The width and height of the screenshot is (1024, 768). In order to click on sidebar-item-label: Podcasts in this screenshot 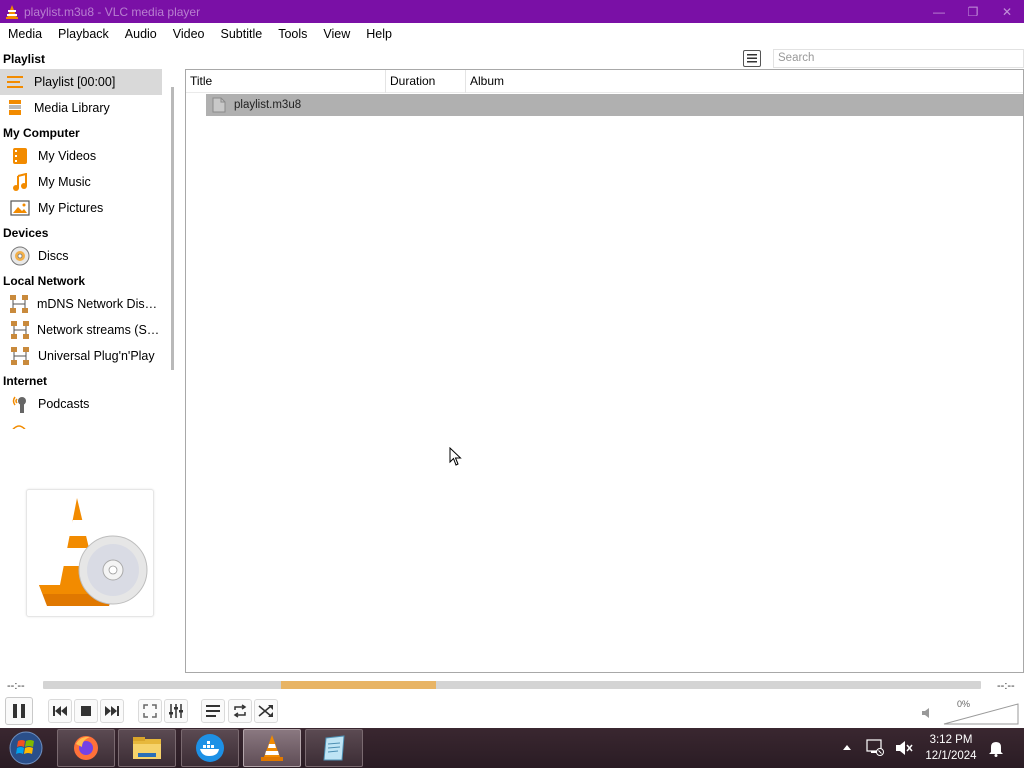, I will do `click(64, 404)`.